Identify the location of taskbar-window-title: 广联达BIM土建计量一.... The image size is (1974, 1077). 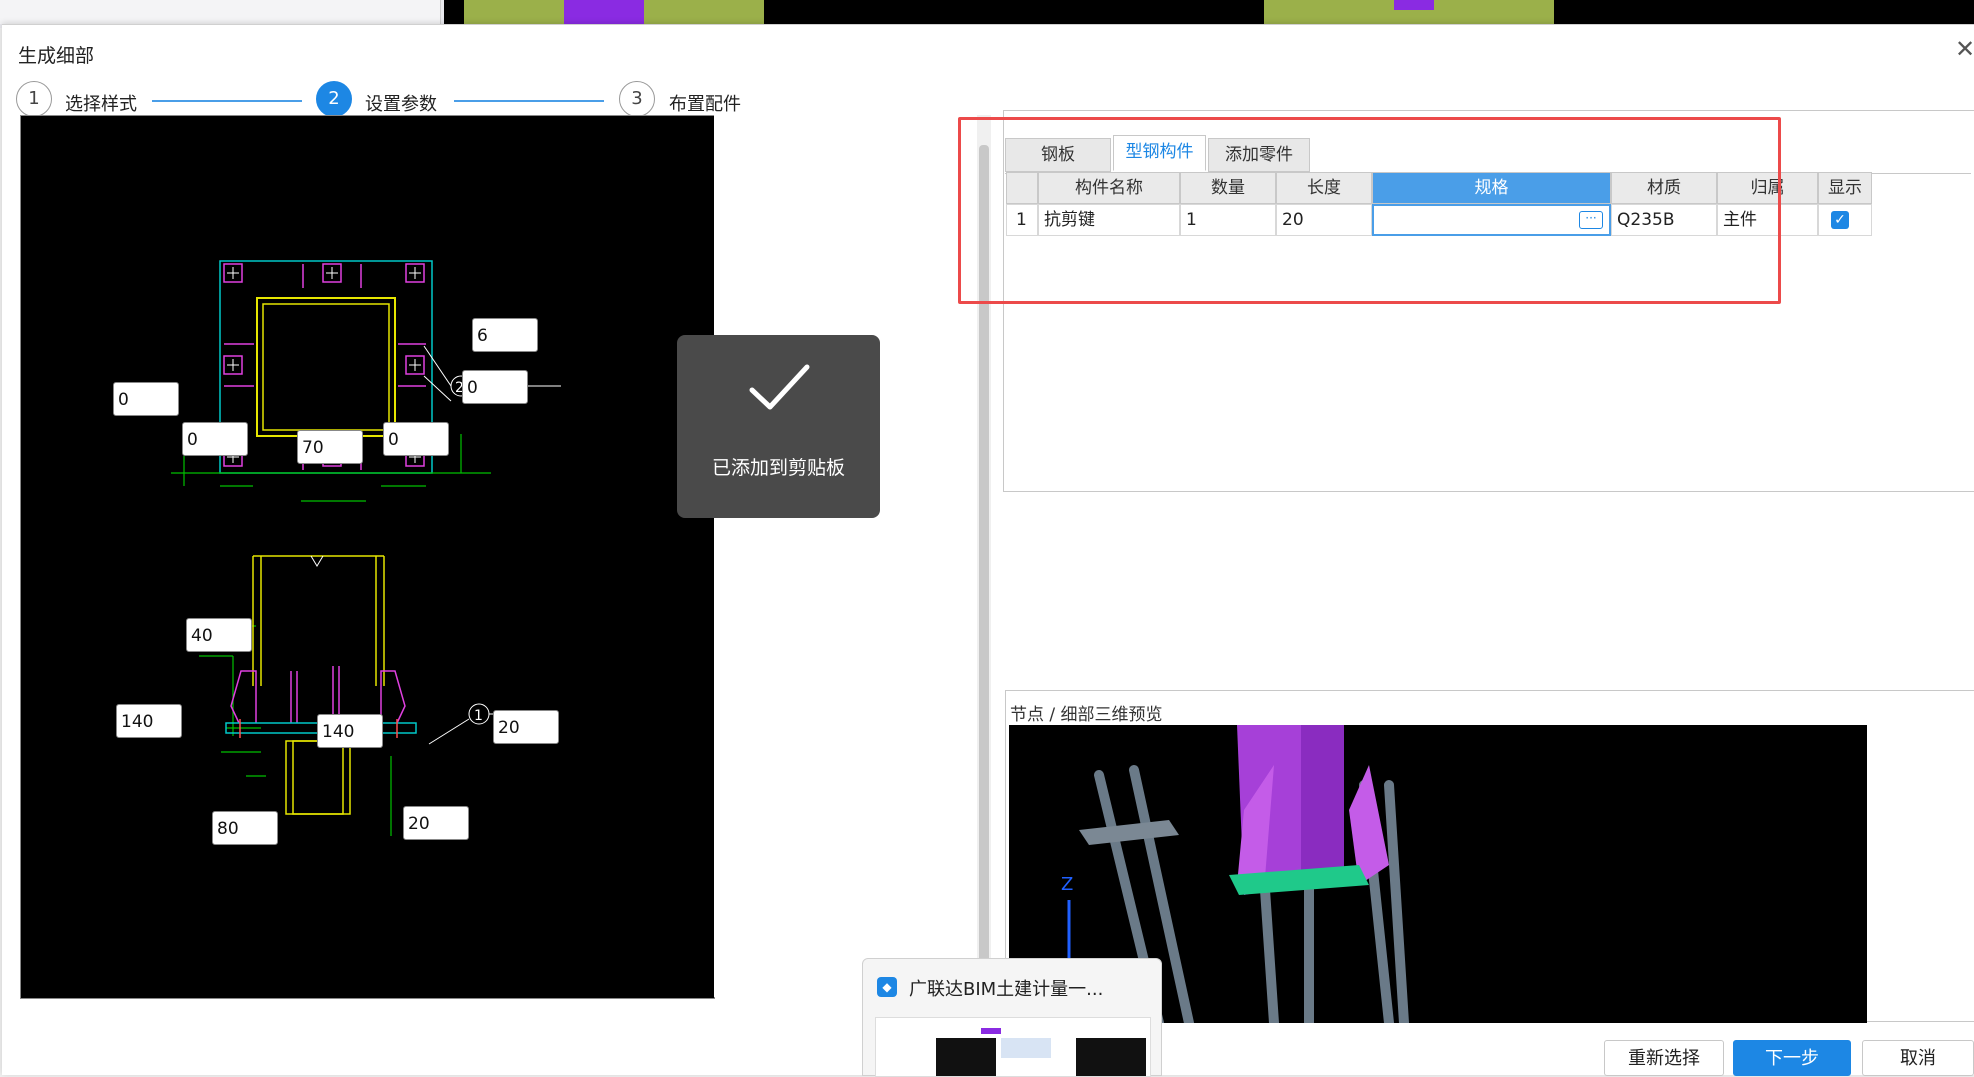
(1006, 989).